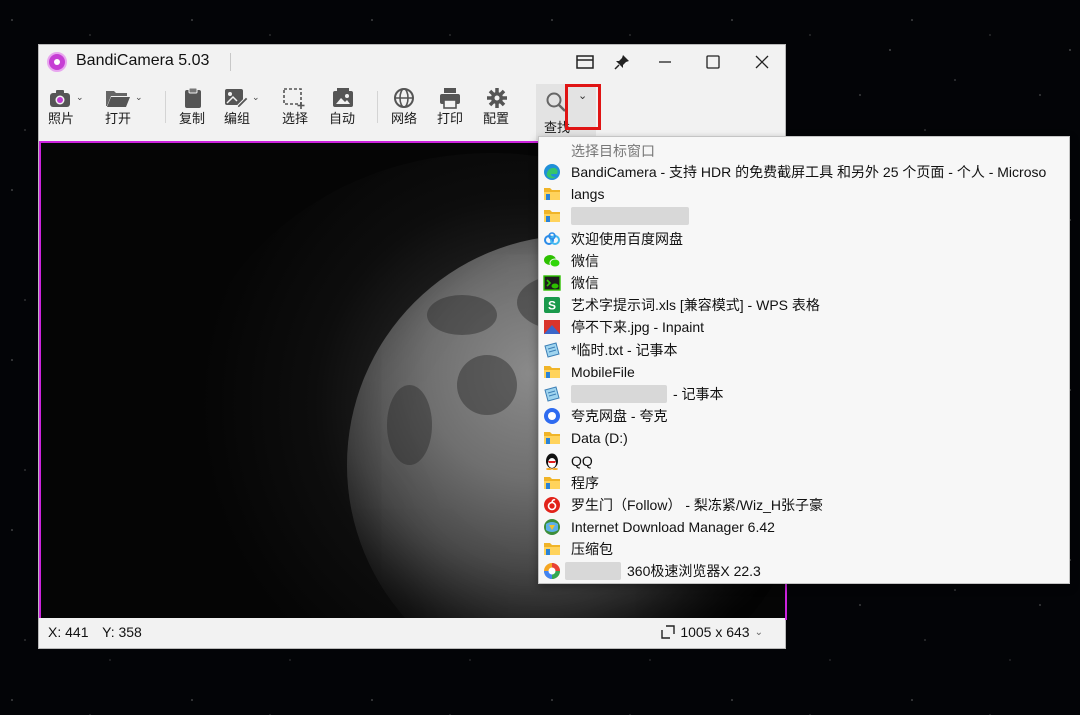 This screenshot has width=1080, height=715. Describe the element at coordinates (450, 98) in the screenshot. I see `printer-icon` at that location.